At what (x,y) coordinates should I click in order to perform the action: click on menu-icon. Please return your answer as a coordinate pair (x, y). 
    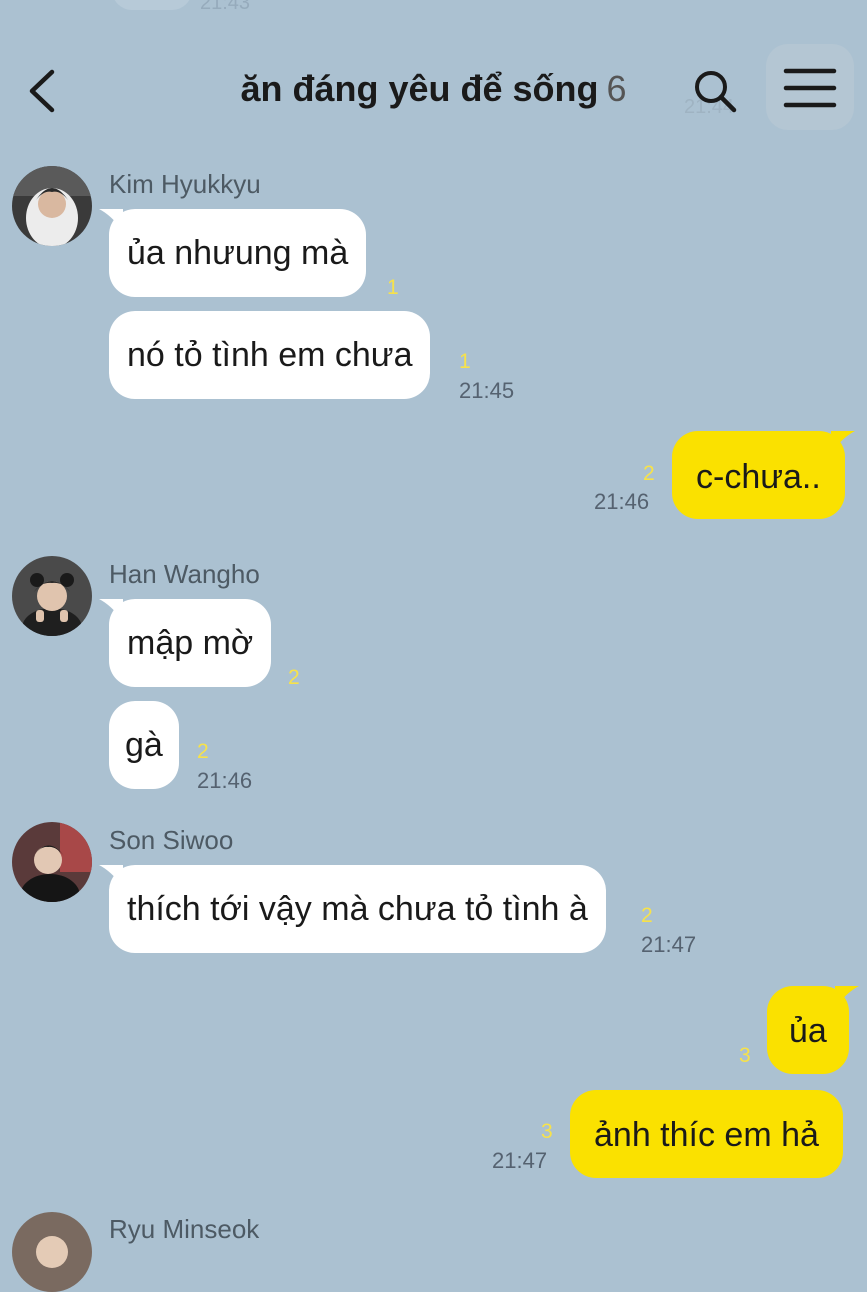
    Looking at the image, I should click on (810, 87).